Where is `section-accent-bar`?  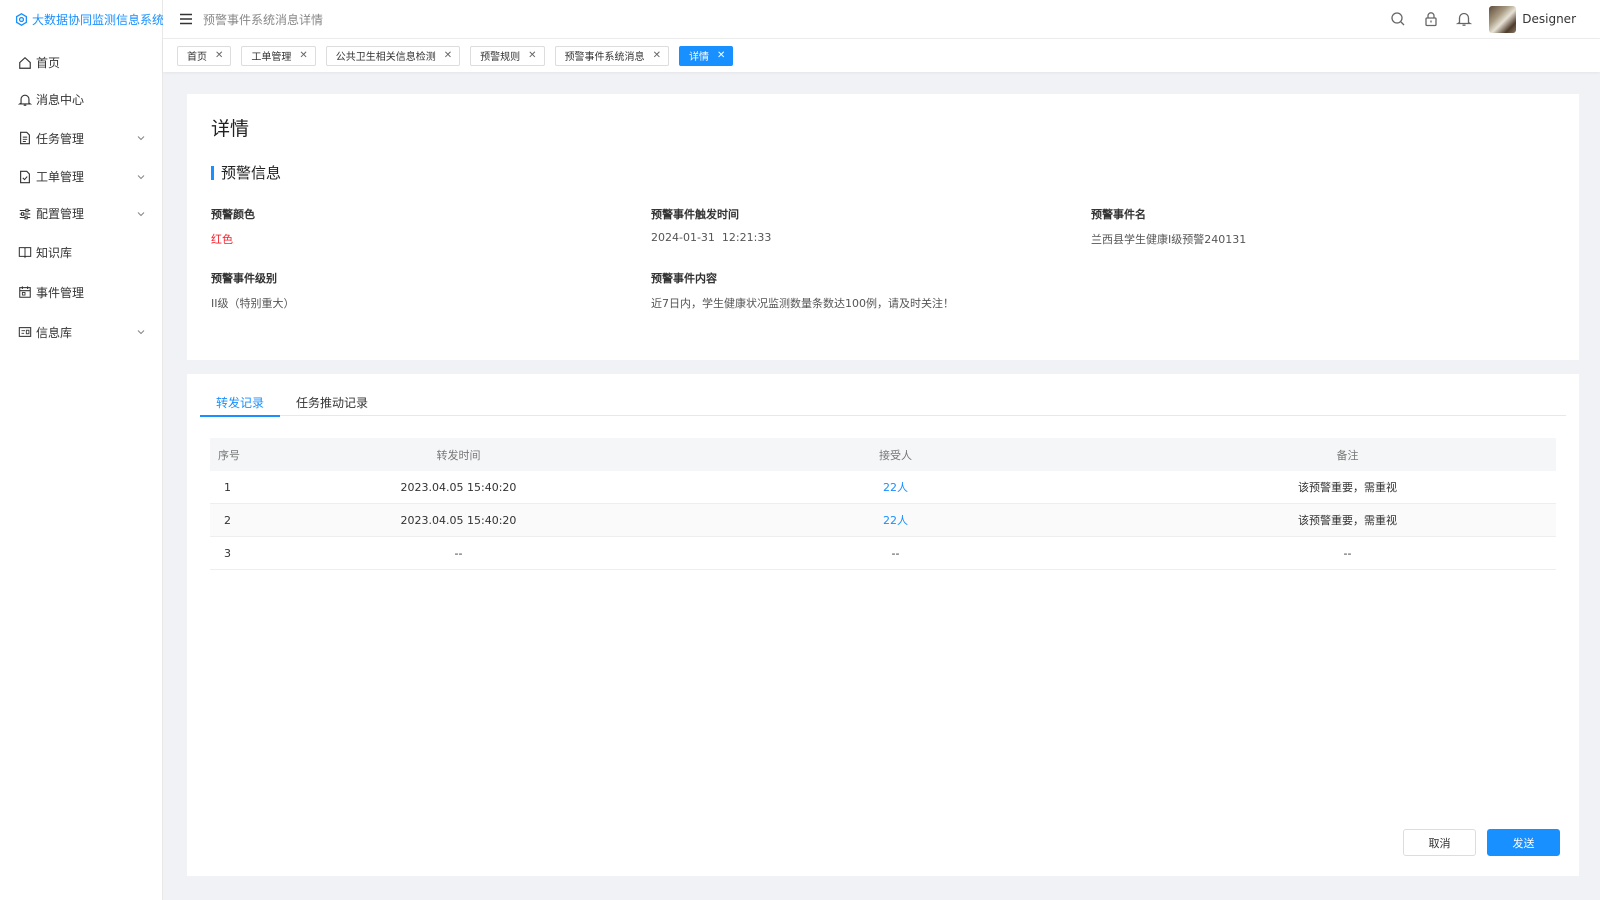
section-accent-bar is located at coordinates (212, 172).